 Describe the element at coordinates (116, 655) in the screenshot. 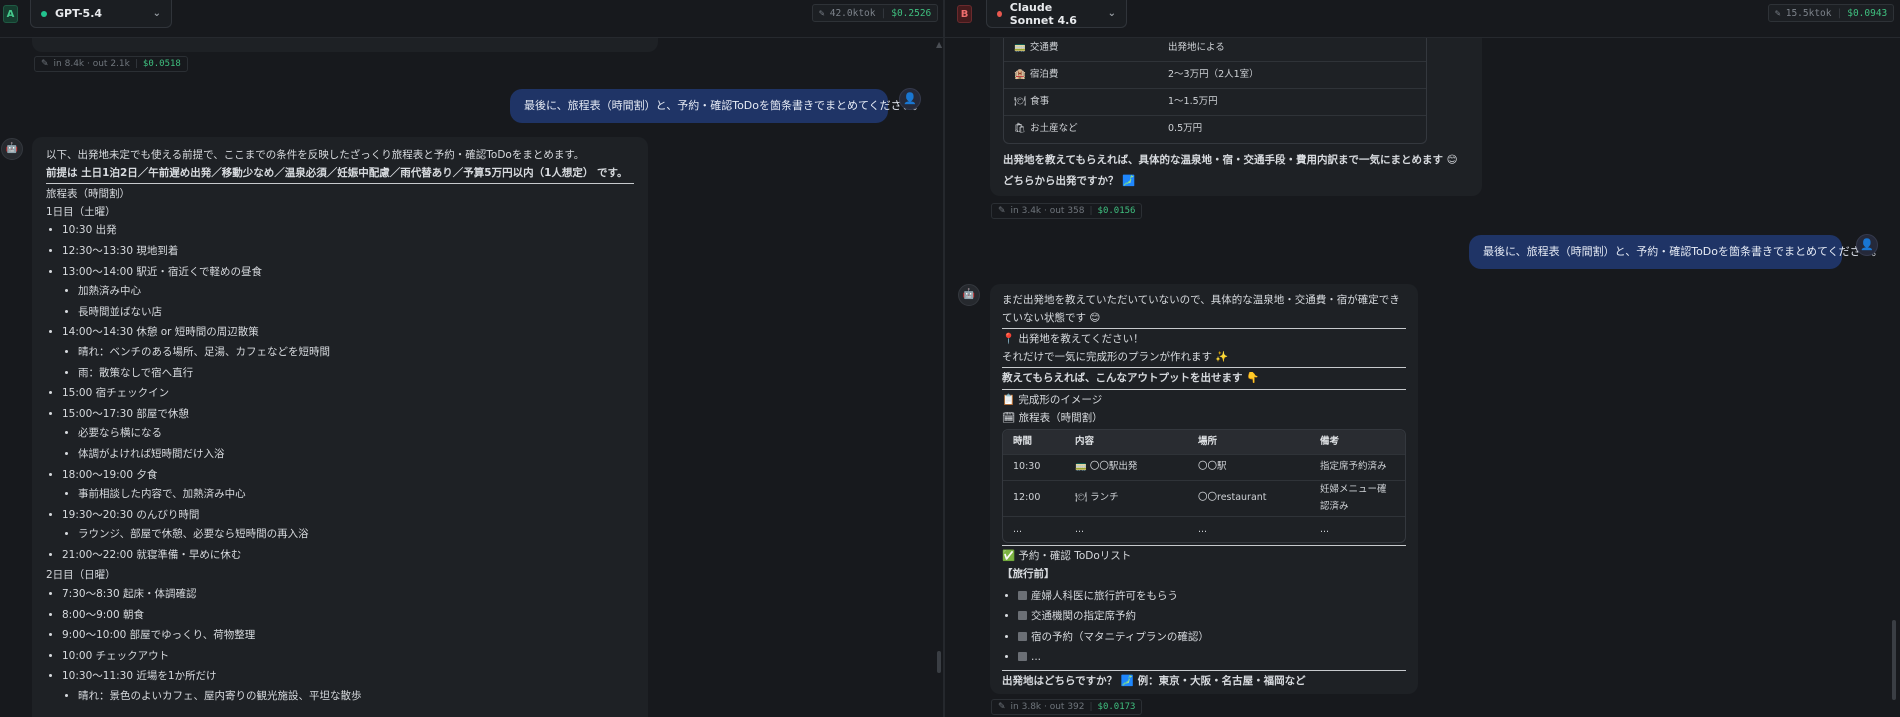

I see `schedule-item-text: 10:00 チェックアウト` at that location.